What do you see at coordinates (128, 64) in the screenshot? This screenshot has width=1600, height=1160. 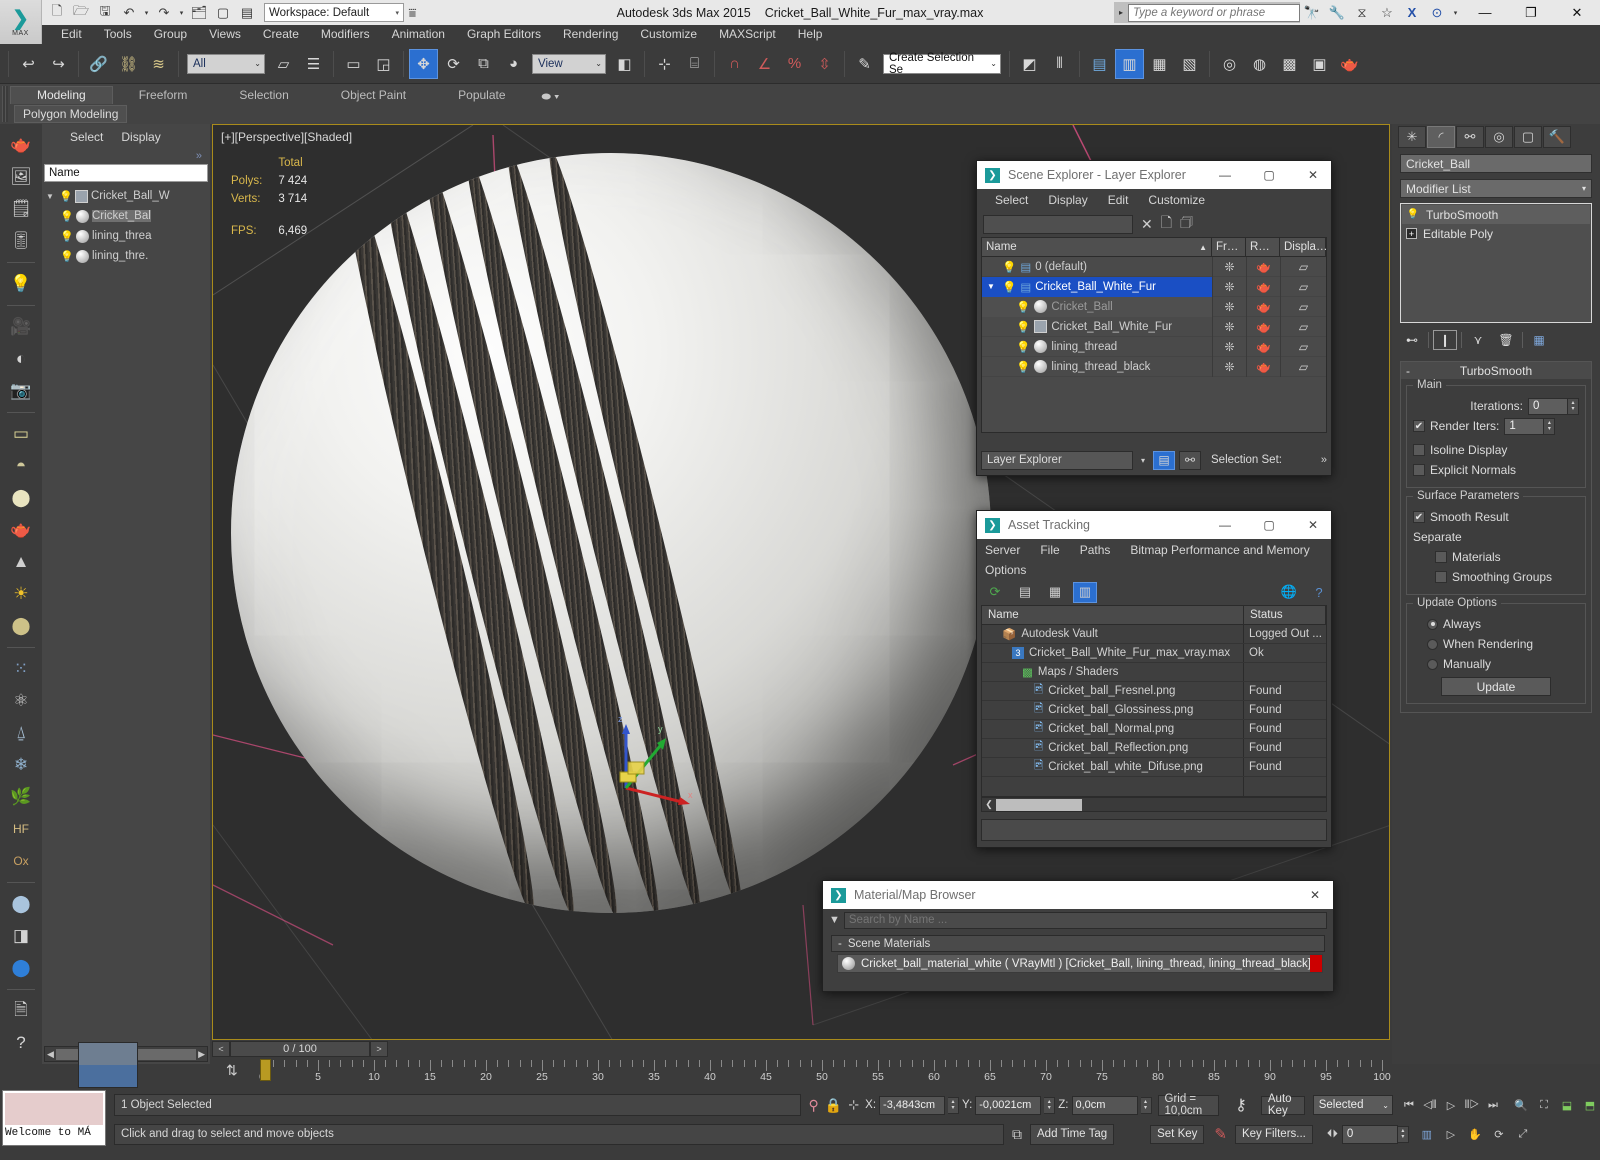 I see `unlink-selection-icon: ⛓` at bounding box center [128, 64].